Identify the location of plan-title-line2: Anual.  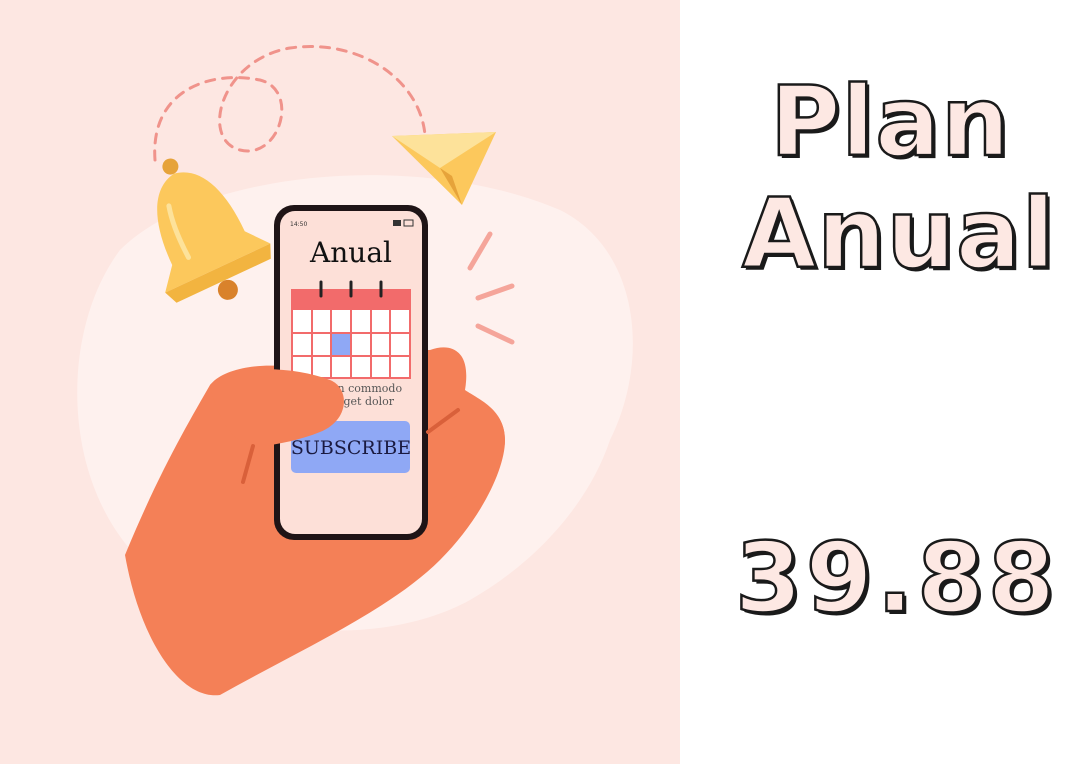
(898, 234).